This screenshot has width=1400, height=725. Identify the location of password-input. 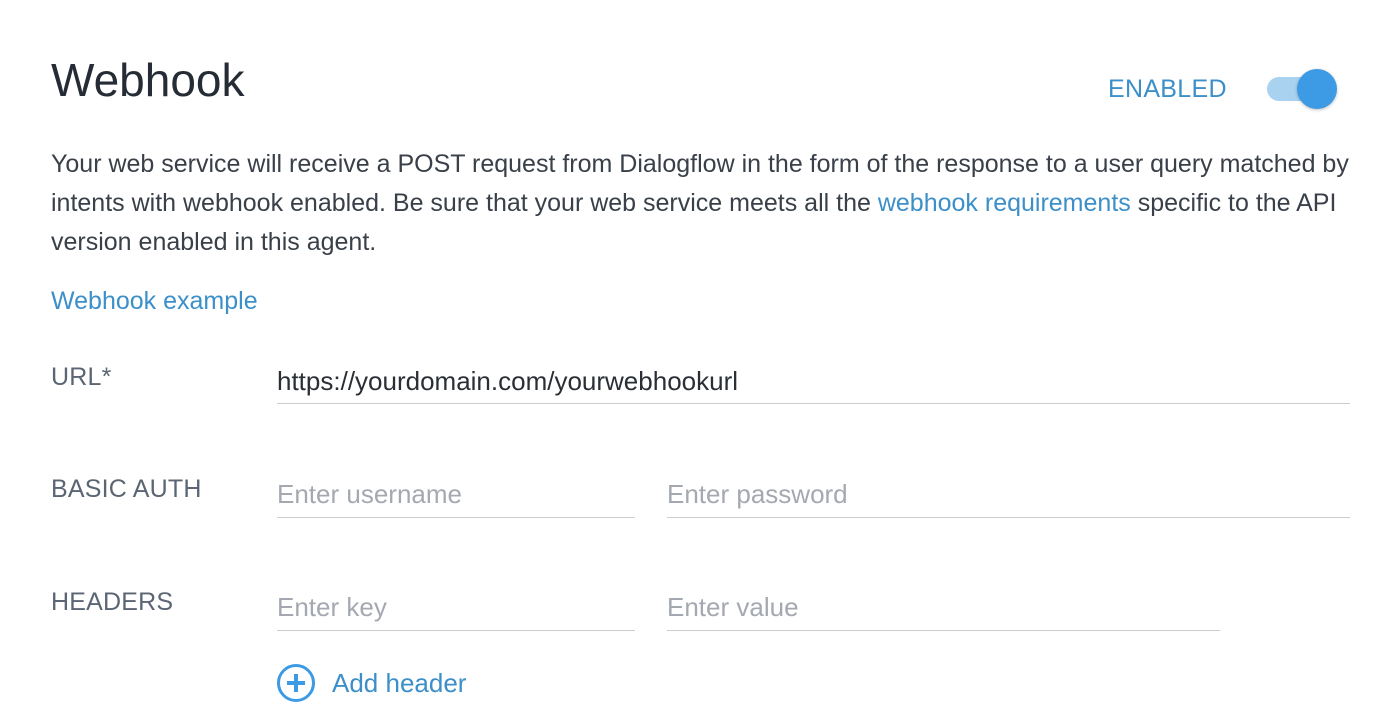
(1008, 494).